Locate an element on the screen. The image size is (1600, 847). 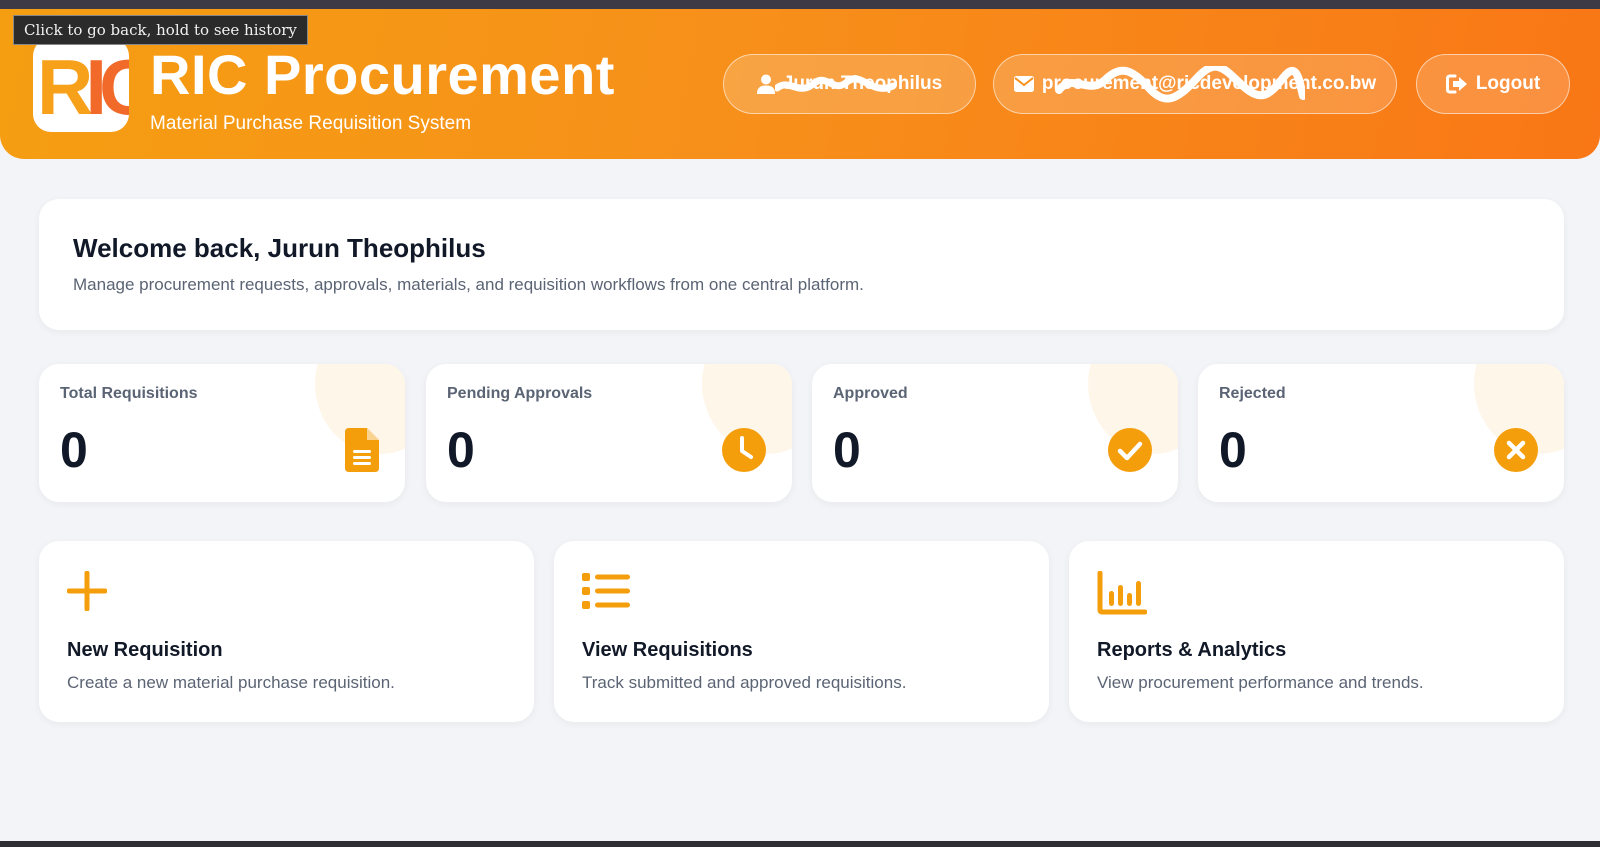
clock-icon is located at coordinates (744, 450).